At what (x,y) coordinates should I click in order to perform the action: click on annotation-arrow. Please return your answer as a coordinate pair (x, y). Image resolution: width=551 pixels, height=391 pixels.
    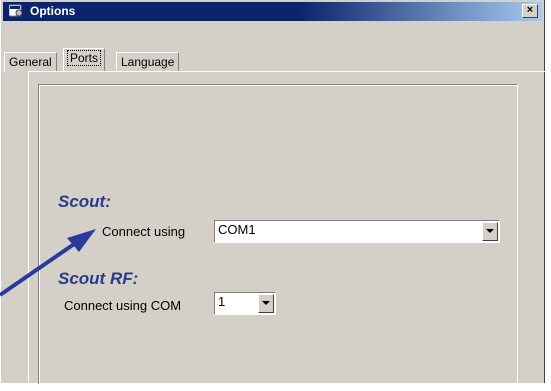
    Looking at the image, I should click on (48, 263).